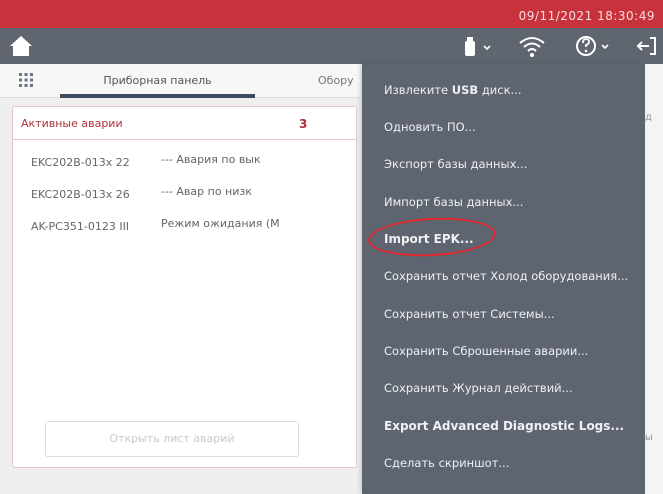 The width and height of the screenshot is (663, 494). What do you see at coordinates (647, 46) in the screenshot?
I see `logout-icon` at bounding box center [647, 46].